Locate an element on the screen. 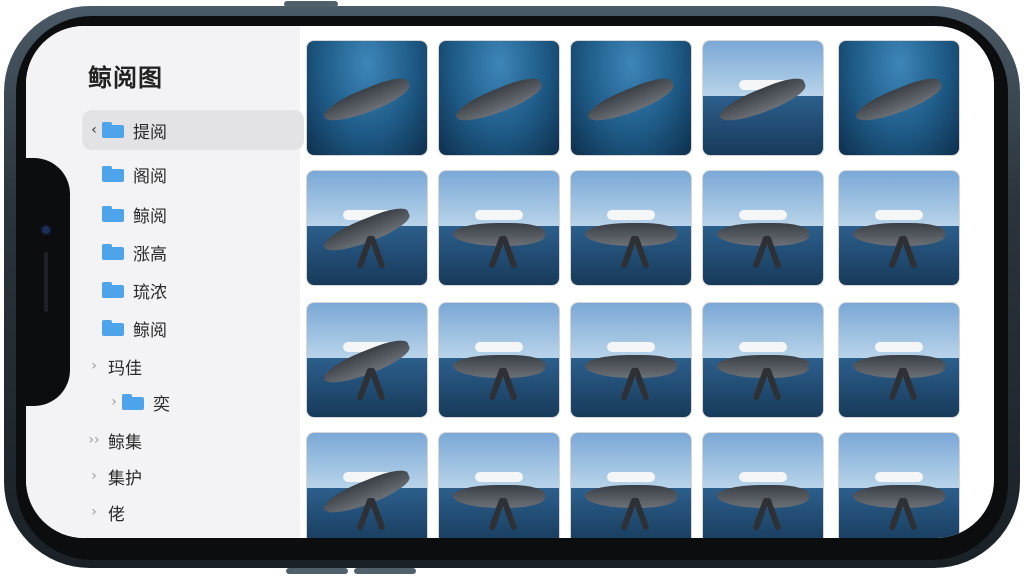 The width and height of the screenshot is (1024, 576). sidebar-item: 阁阅 is located at coordinates (193, 174).